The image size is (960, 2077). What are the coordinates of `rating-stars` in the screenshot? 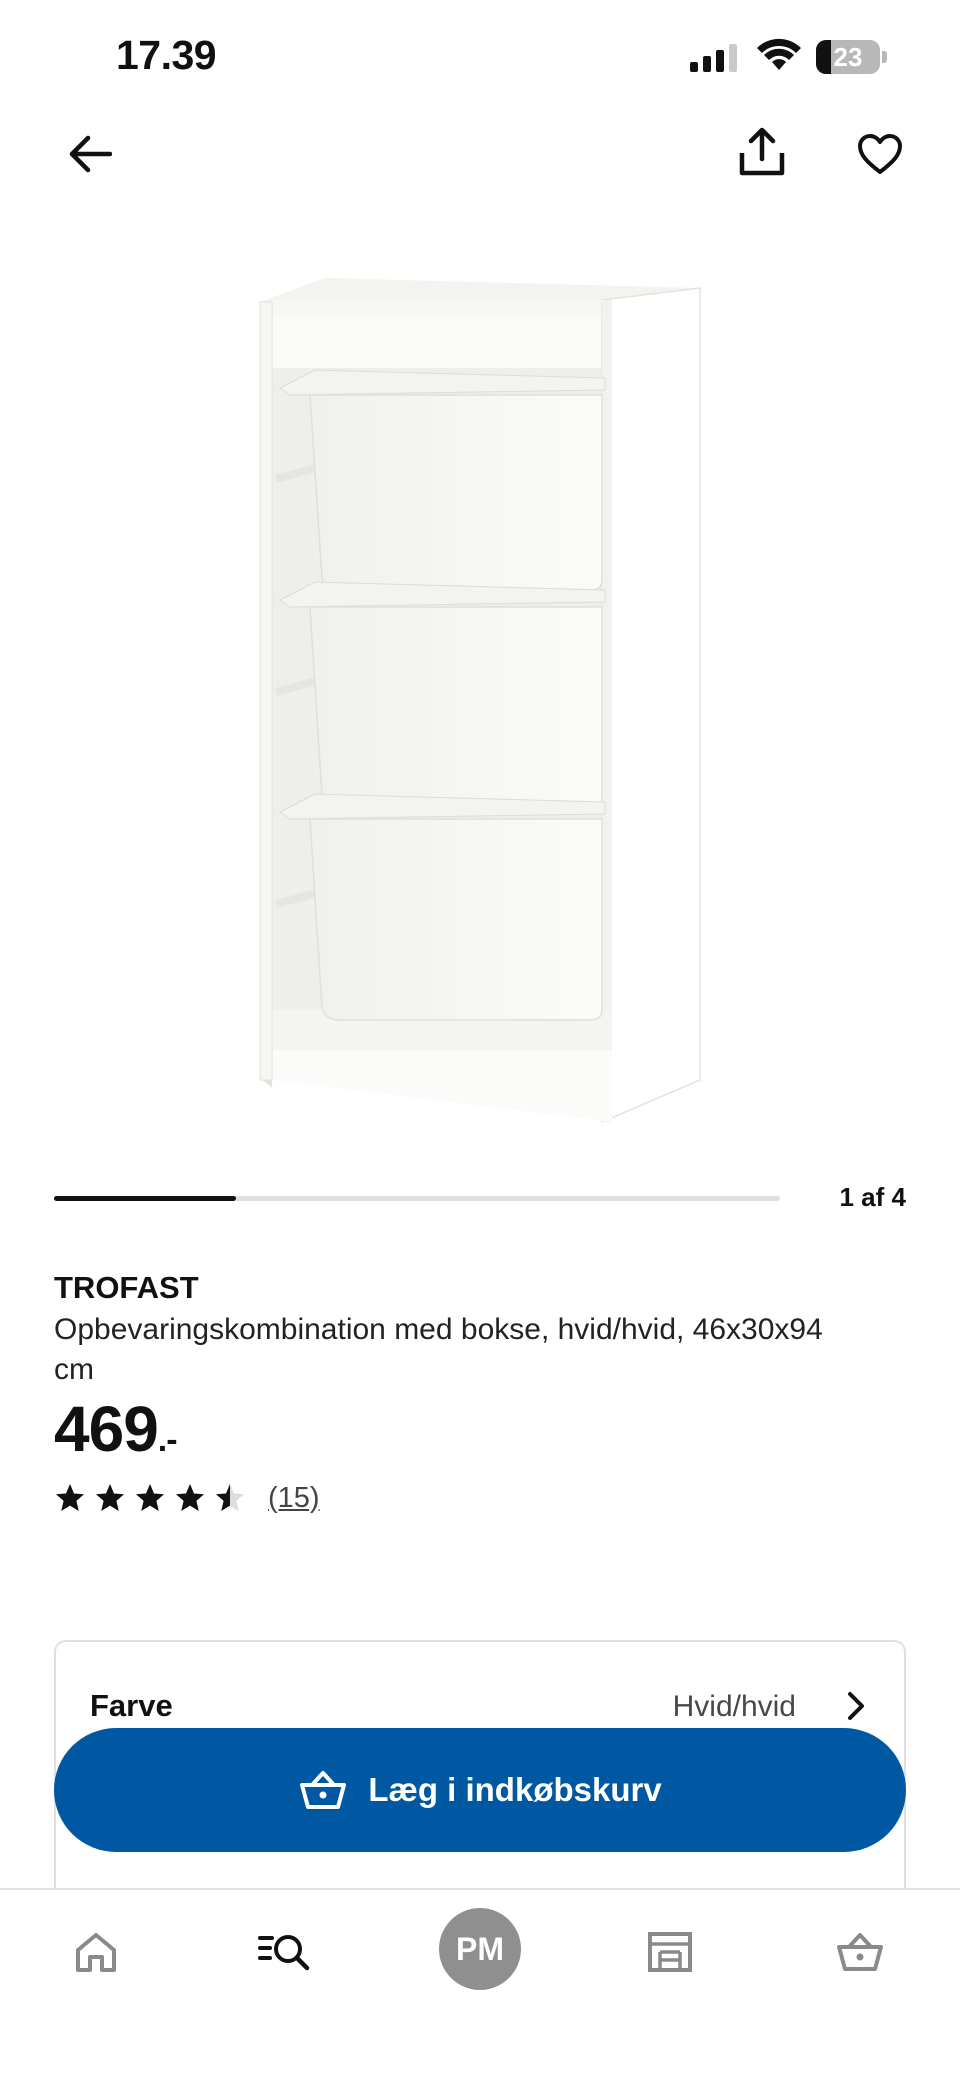 It's located at (150, 1498).